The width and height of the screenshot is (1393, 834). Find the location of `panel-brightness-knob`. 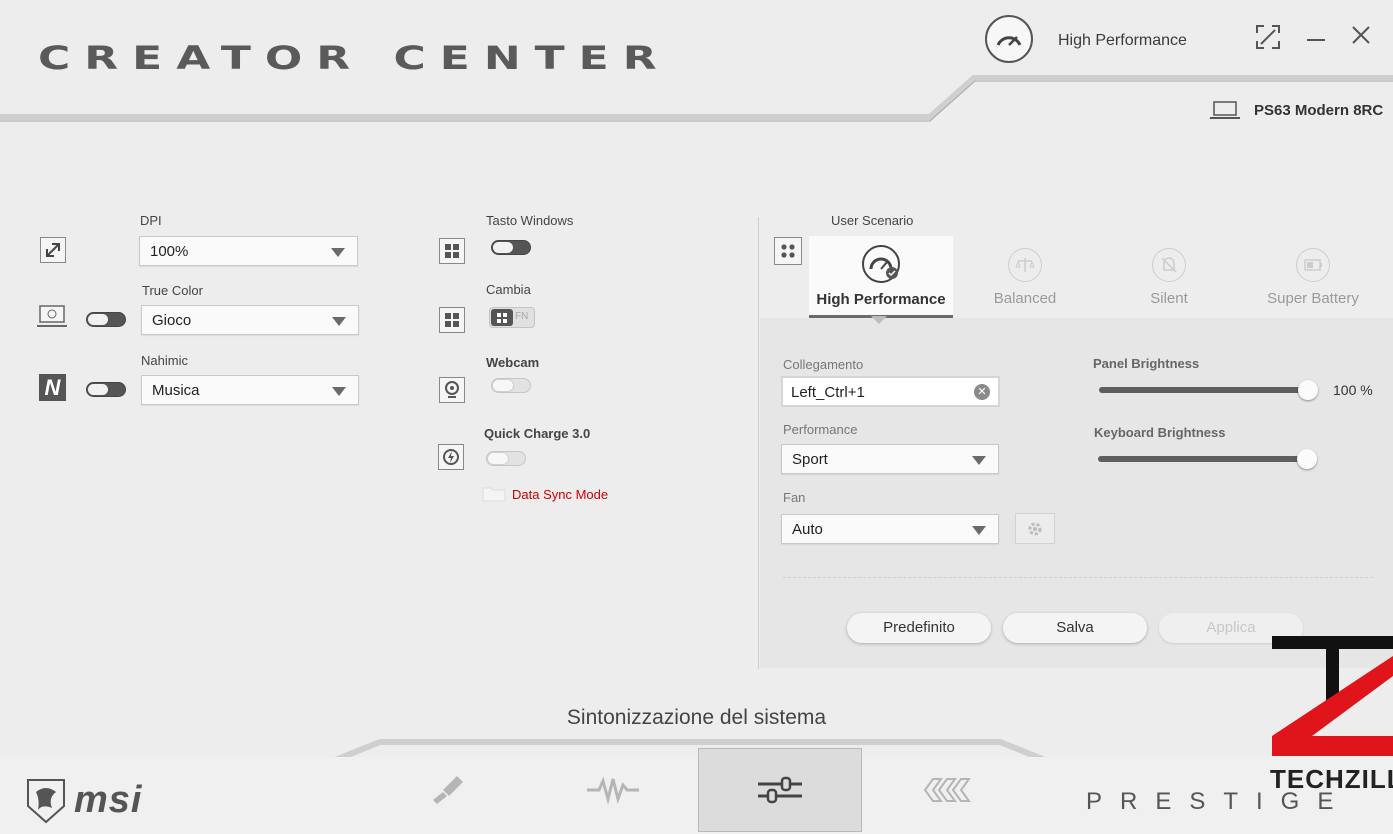

panel-brightness-knob is located at coordinates (1308, 390).